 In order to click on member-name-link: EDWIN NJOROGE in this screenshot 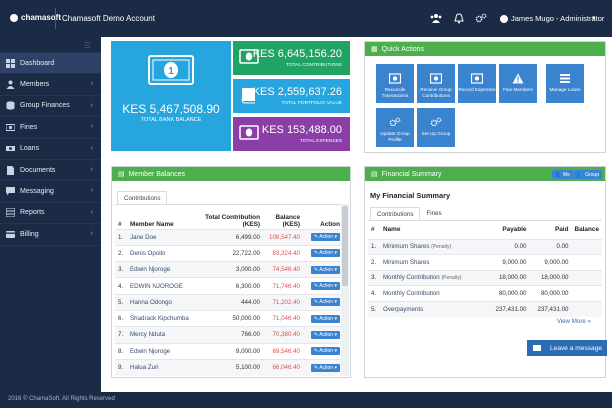, I will do `click(164, 286)`.